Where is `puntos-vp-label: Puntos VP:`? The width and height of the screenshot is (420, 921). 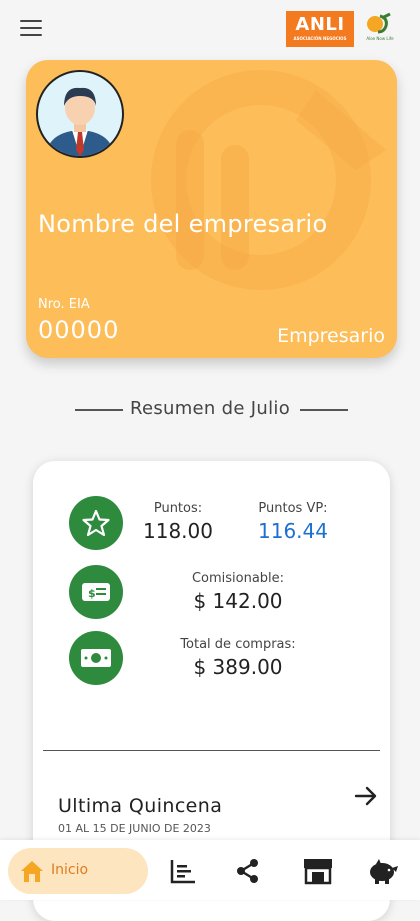
puntos-vp-label: Puntos VP: is located at coordinates (293, 508).